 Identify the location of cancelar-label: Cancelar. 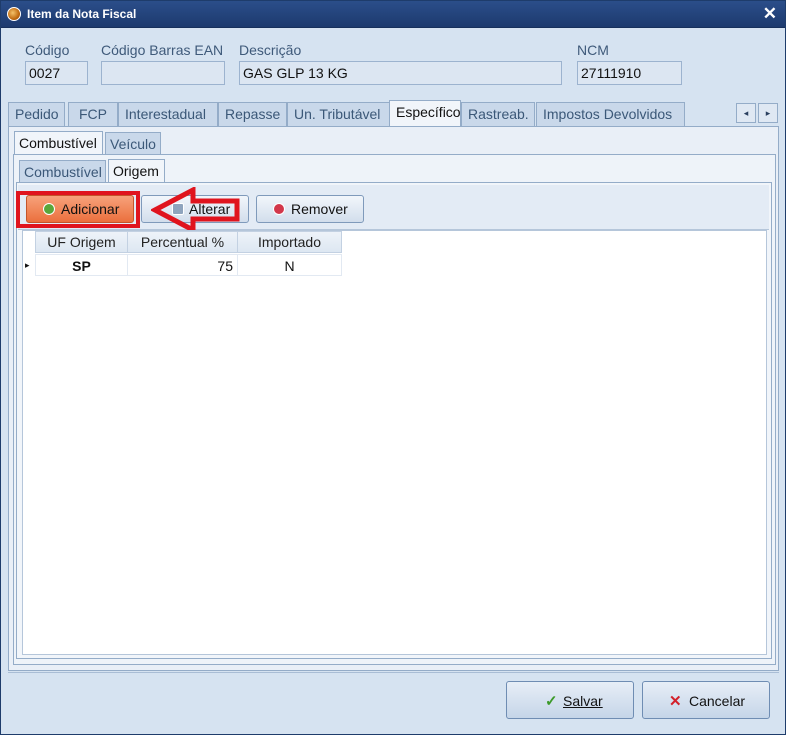
(717, 701).